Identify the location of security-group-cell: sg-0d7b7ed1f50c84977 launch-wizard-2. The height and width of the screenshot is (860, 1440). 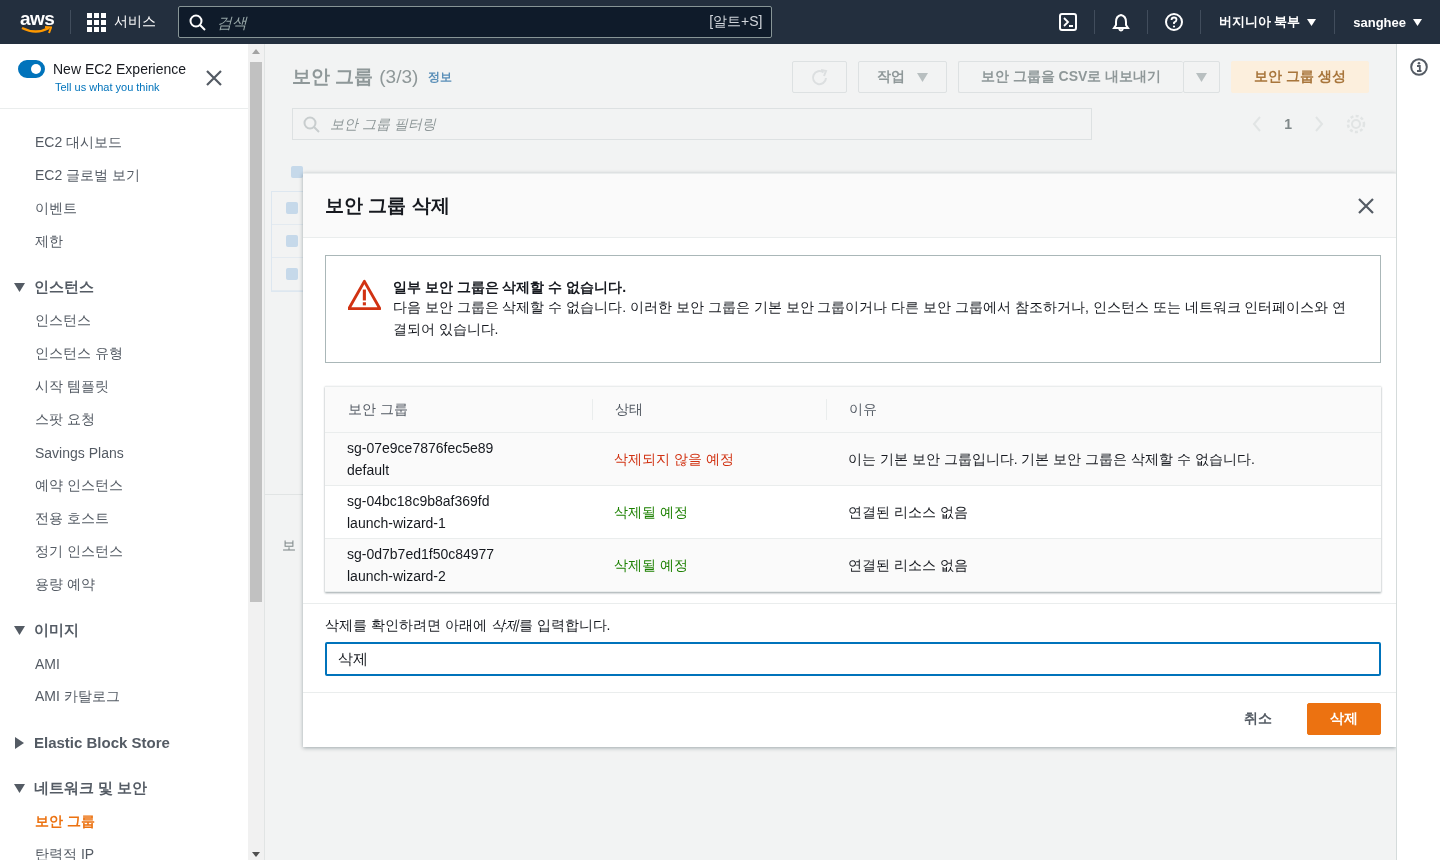
(458, 565).